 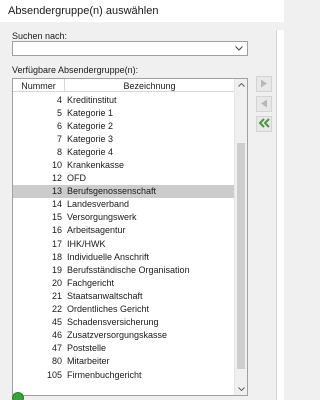 I want to click on cell-bezeichnung: Versorgungswerk, so click(x=102, y=217).